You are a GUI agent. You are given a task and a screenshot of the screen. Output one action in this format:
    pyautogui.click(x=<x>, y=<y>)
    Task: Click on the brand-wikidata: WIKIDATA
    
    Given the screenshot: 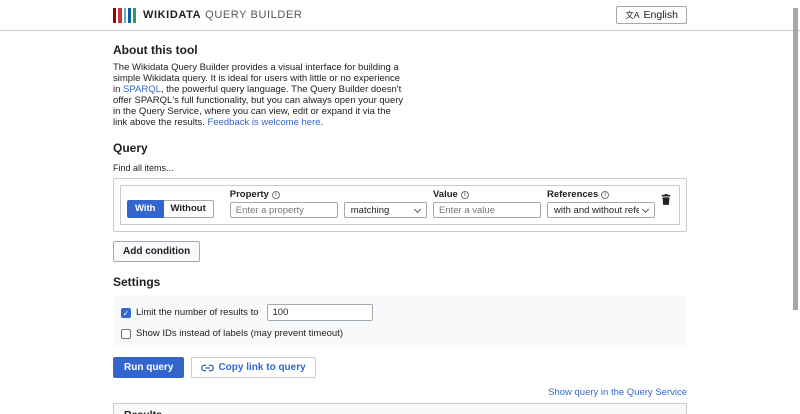 What is the action you would take?
    pyautogui.click(x=172, y=15)
    